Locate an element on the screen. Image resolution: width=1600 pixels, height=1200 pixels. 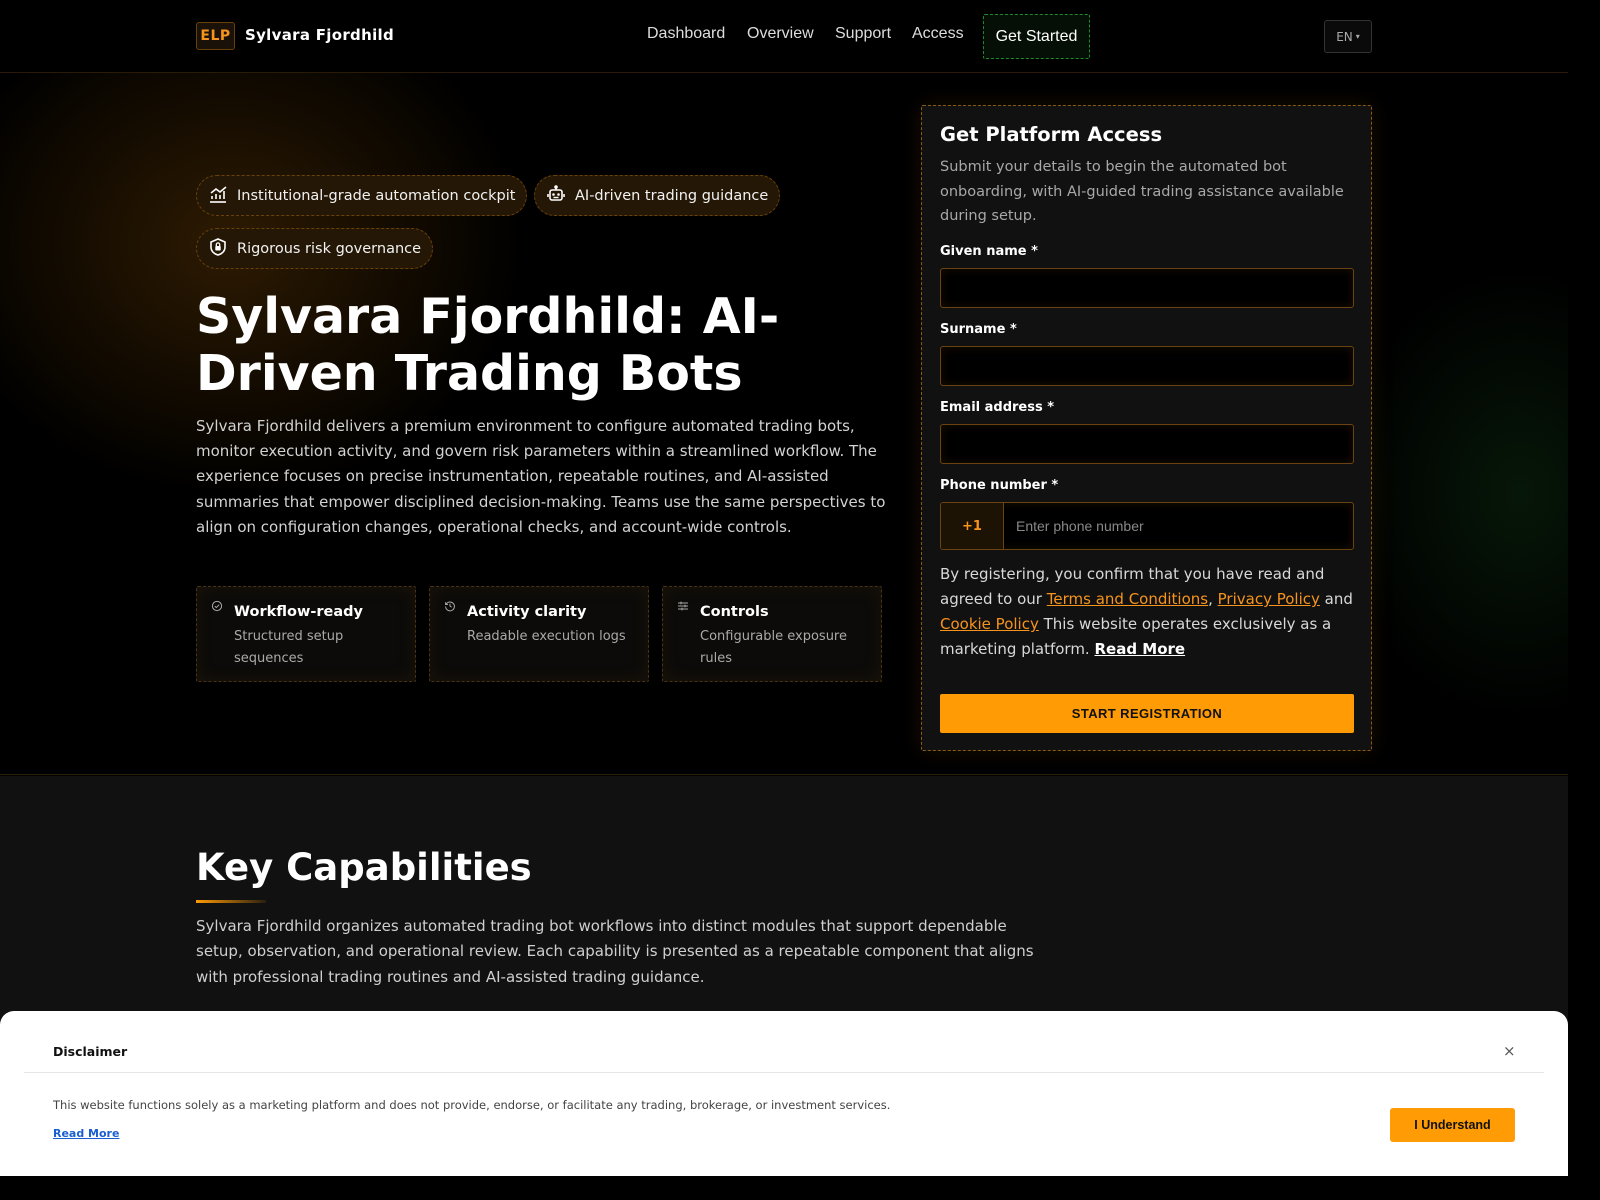
close-icon: × is located at coordinates (1509, 1051).